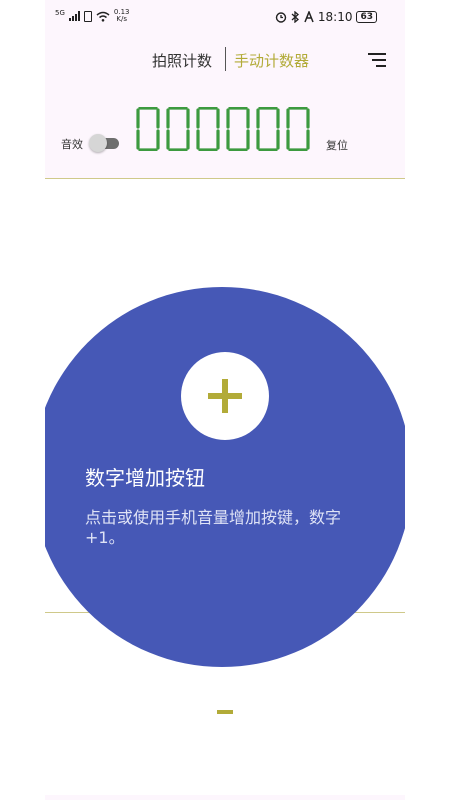  I want to click on counter-display: 000000, so click(226, 130).